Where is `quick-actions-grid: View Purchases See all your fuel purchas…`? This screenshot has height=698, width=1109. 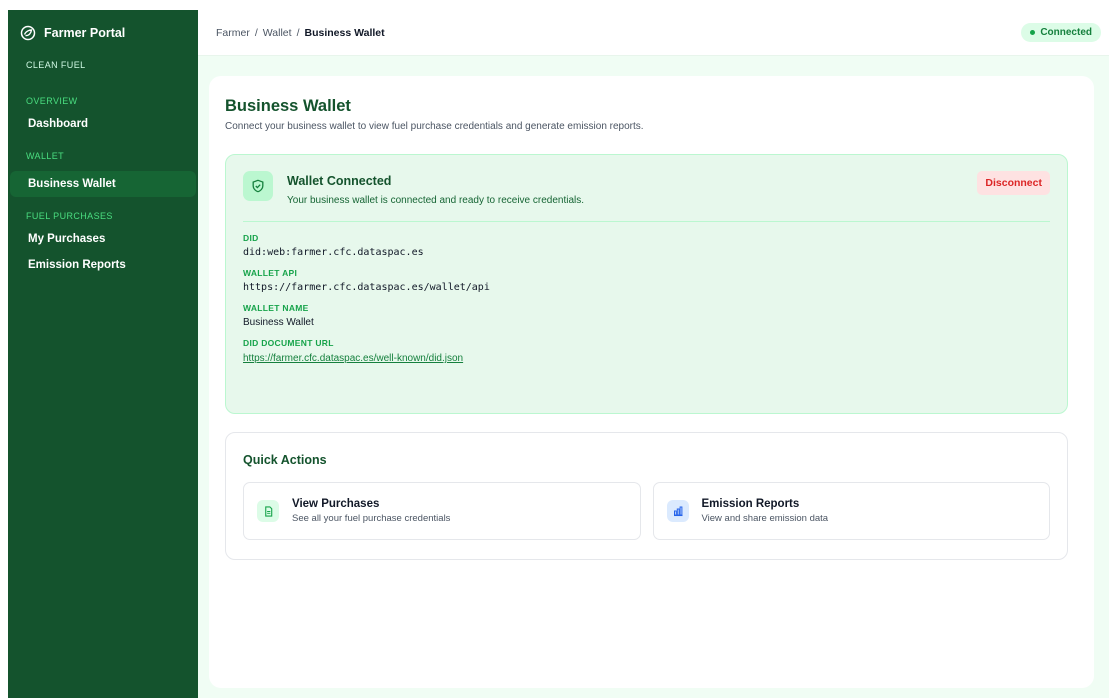
quick-actions-grid: View Purchases See all your fuel purchas… is located at coordinates (646, 511).